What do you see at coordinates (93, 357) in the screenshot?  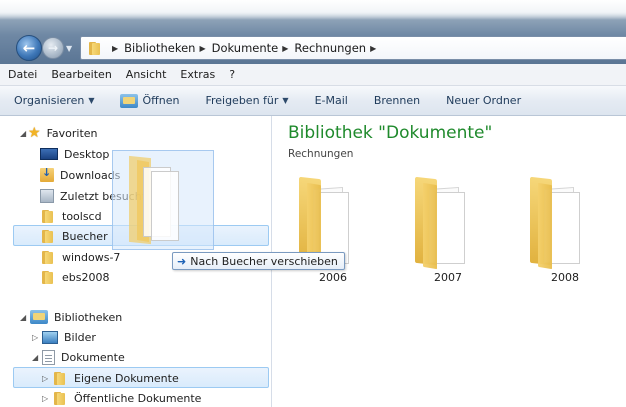 I see `nav-item-label: Dokumente` at bounding box center [93, 357].